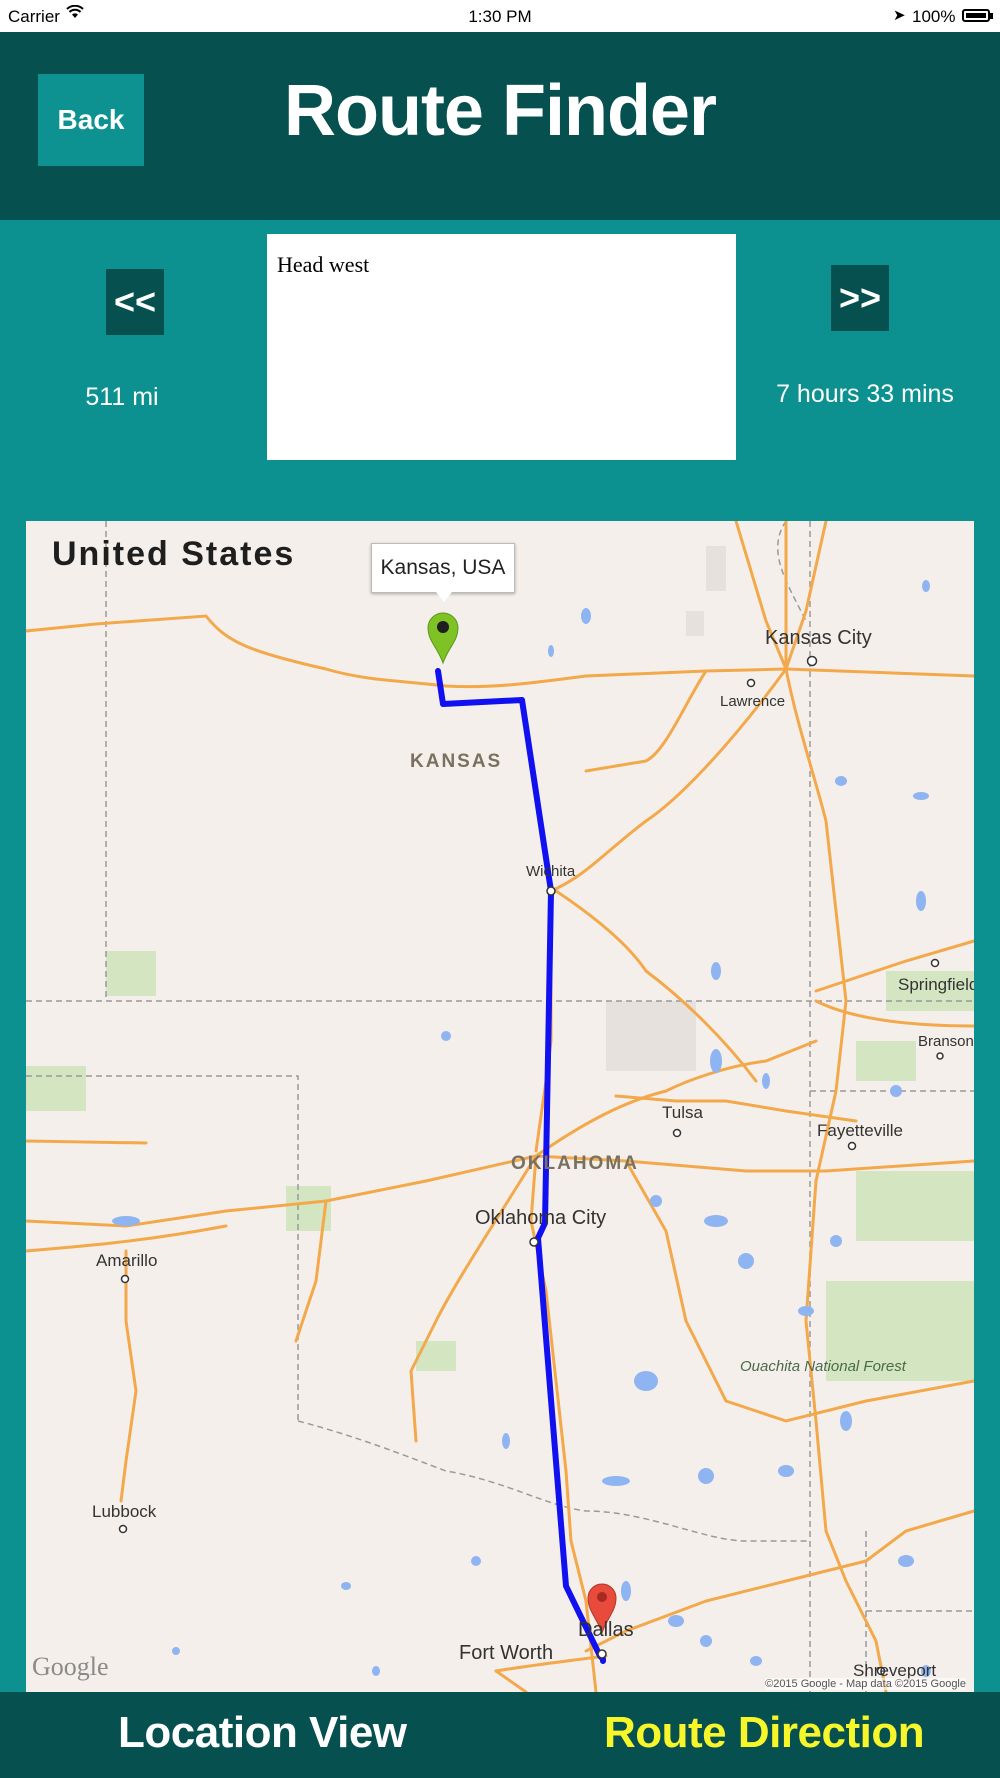 The width and height of the screenshot is (1000, 1778). What do you see at coordinates (575, 1163) in the screenshot?
I see `state-label-oklahoma: OKLAHOMA` at bounding box center [575, 1163].